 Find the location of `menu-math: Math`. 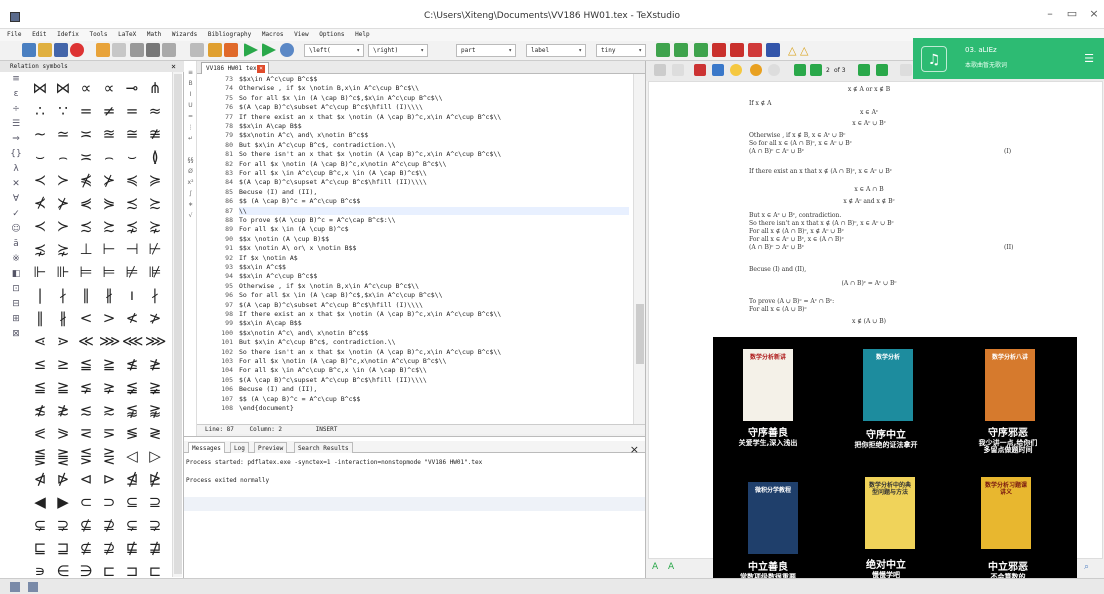

menu-math: Math is located at coordinates (154, 35).